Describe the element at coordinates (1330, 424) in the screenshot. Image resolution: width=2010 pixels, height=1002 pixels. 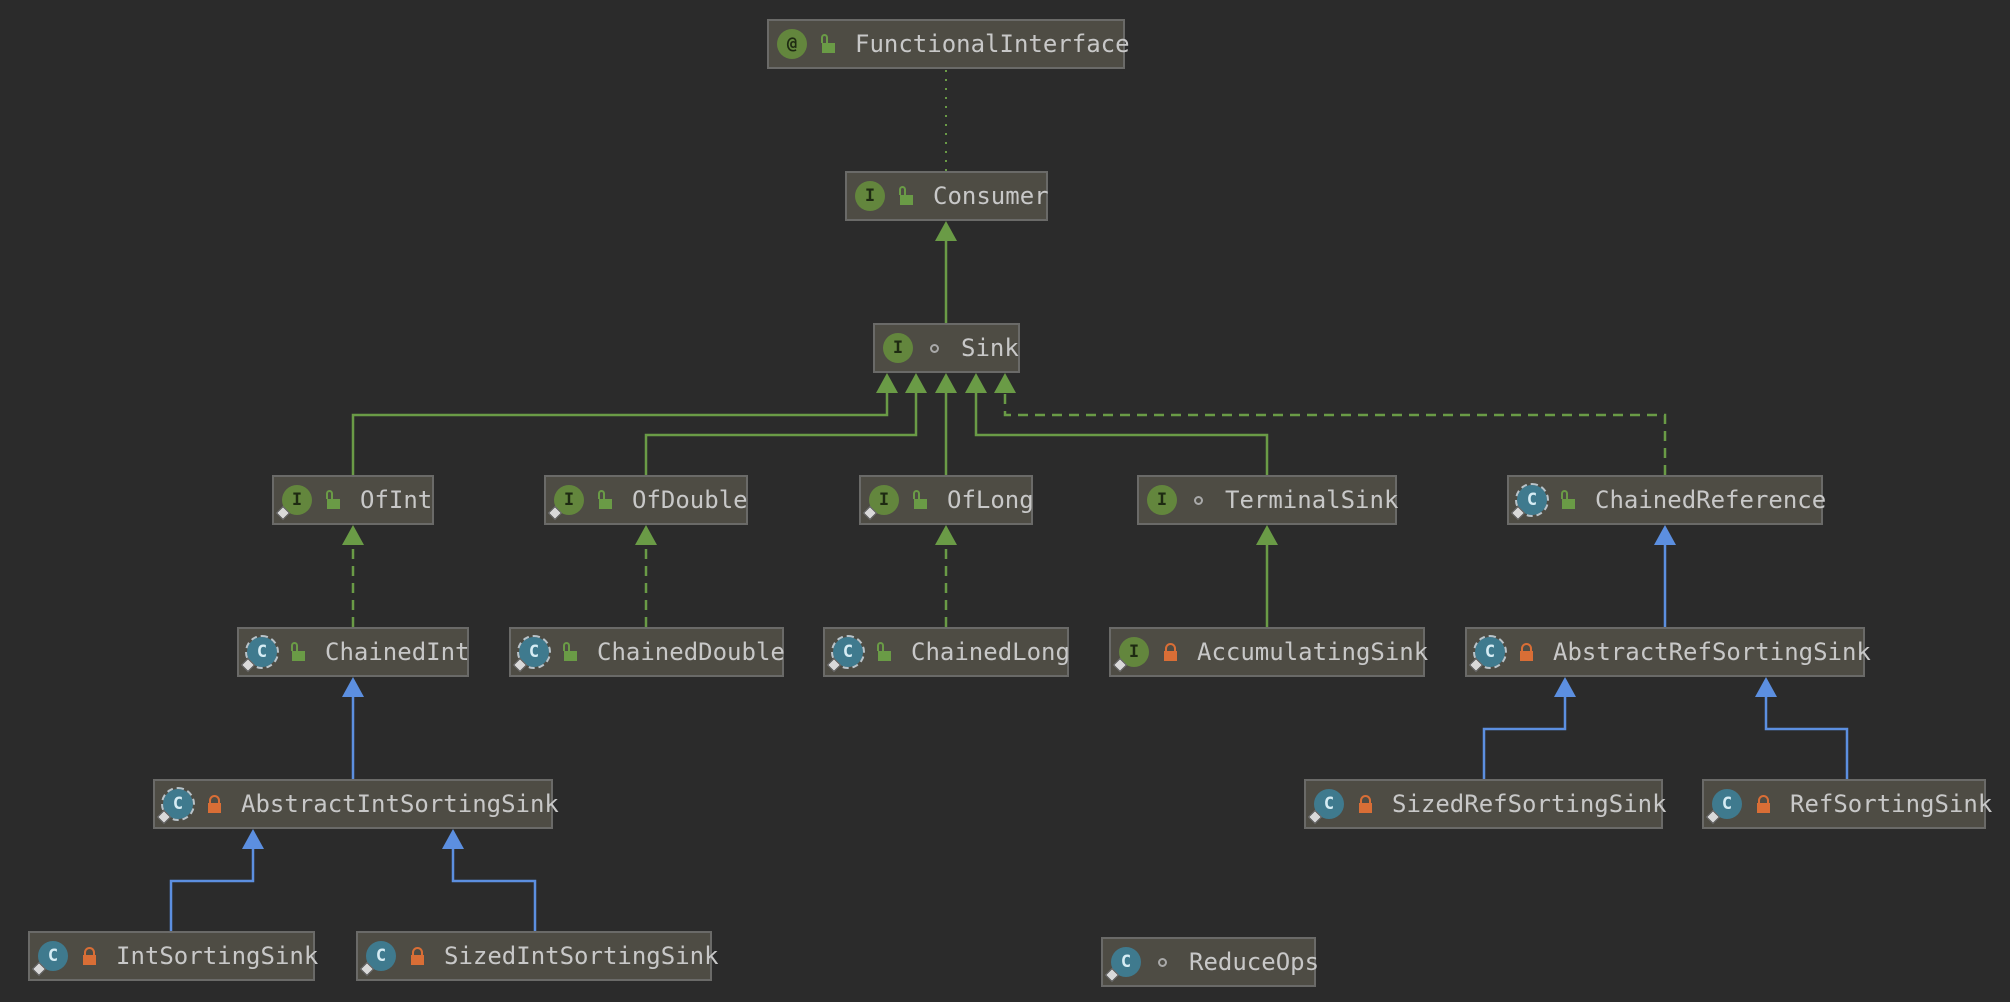
I see `edge-ChainedReference-to-Sink` at that location.